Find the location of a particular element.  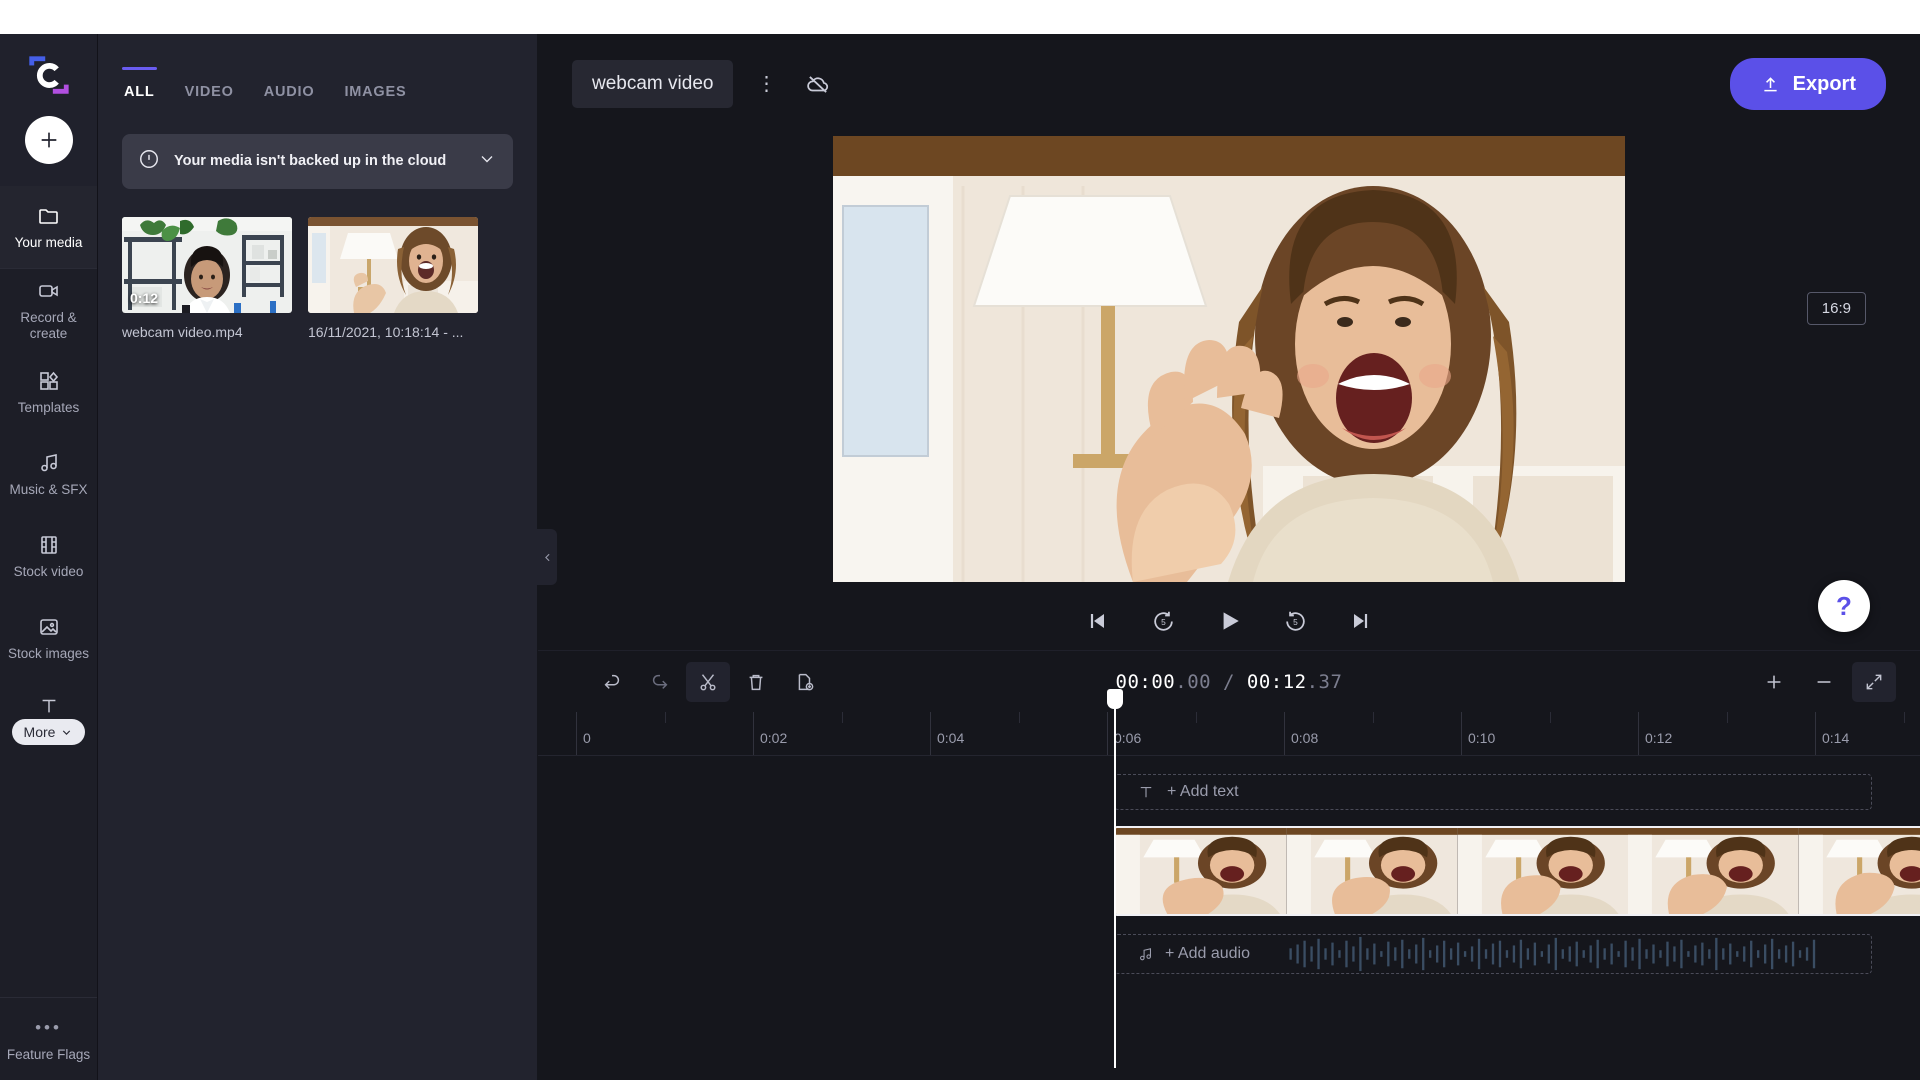

sidebar-item-label: Music & SFX is located at coordinates (48, 490).